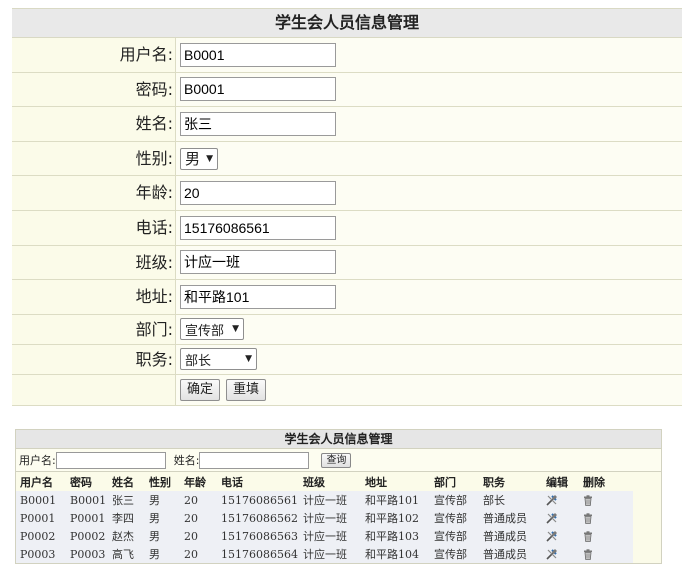 The width and height of the screenshot is (682, 575). What do you see at coordinates (258, 296) in the screenshot?
I see `address-input` at bounding box center [258, 296].